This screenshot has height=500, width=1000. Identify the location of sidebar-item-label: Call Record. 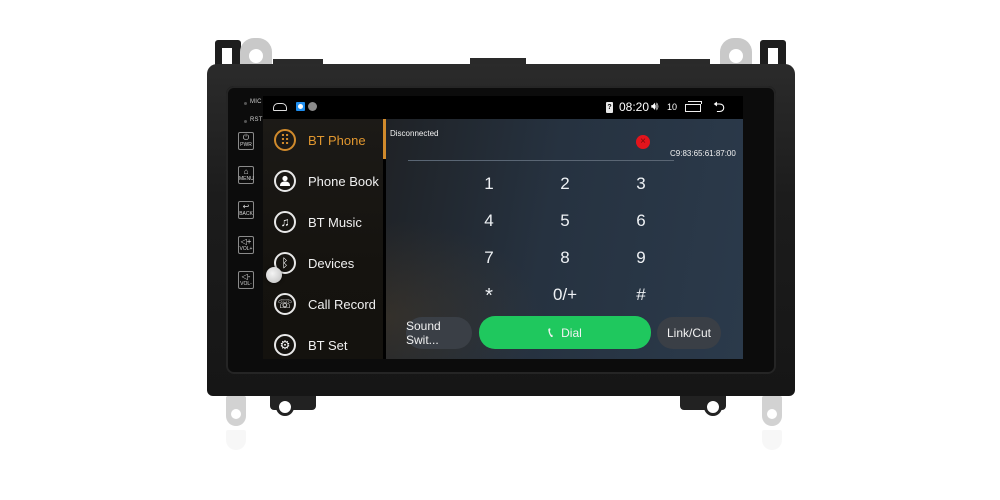
(342, 304).